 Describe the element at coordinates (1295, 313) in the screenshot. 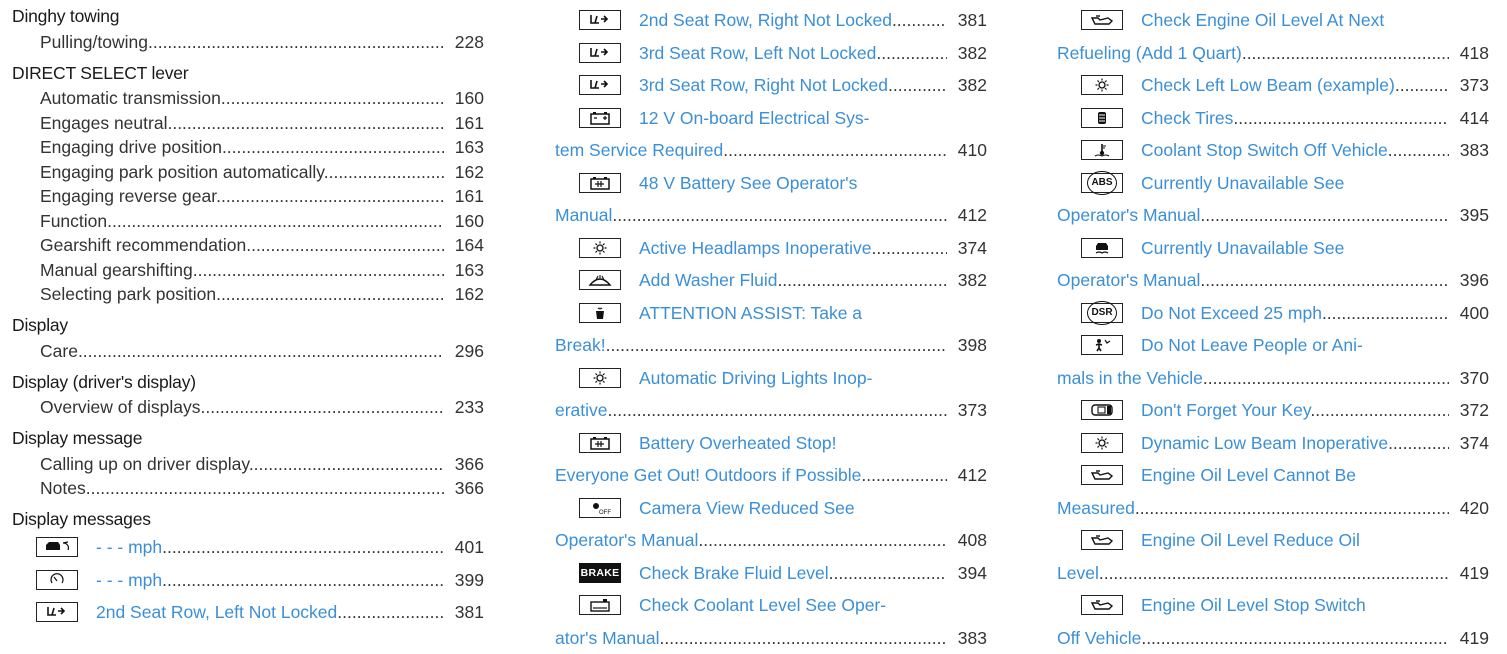

I see `message-text: Do Not Exceed 25 mph` at that location.